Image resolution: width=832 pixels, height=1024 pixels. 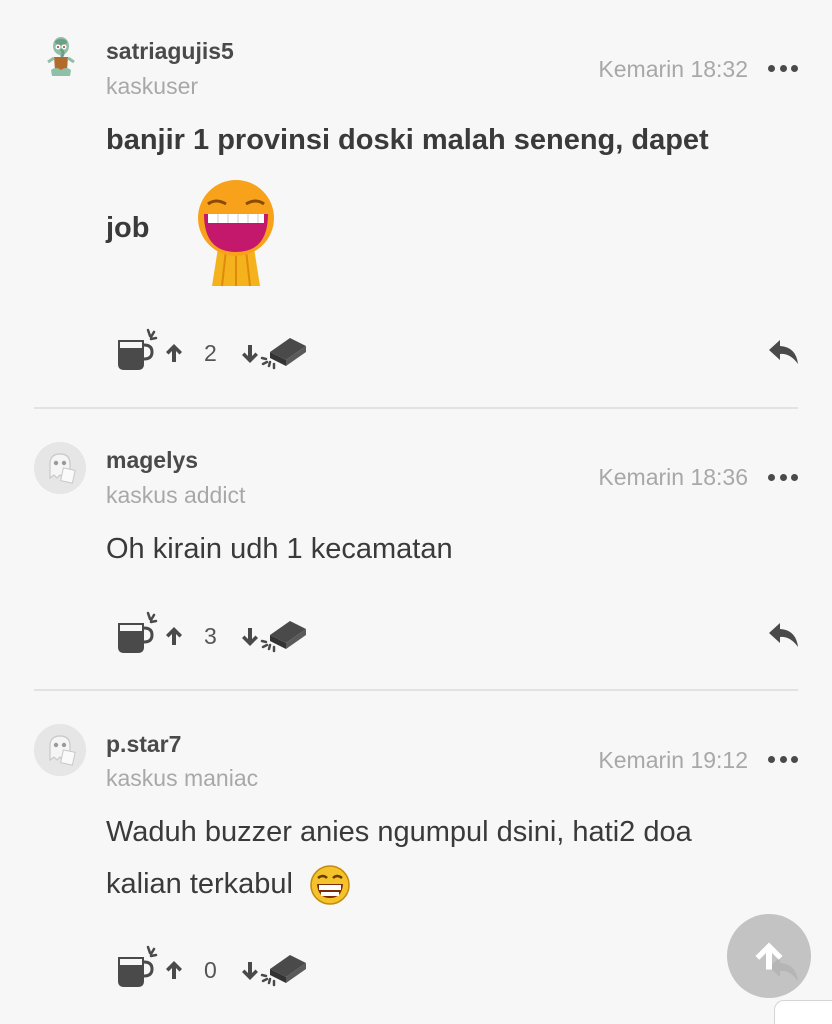 I want to click on user-rank: kaskus maniac, so click(x=182, y=778).